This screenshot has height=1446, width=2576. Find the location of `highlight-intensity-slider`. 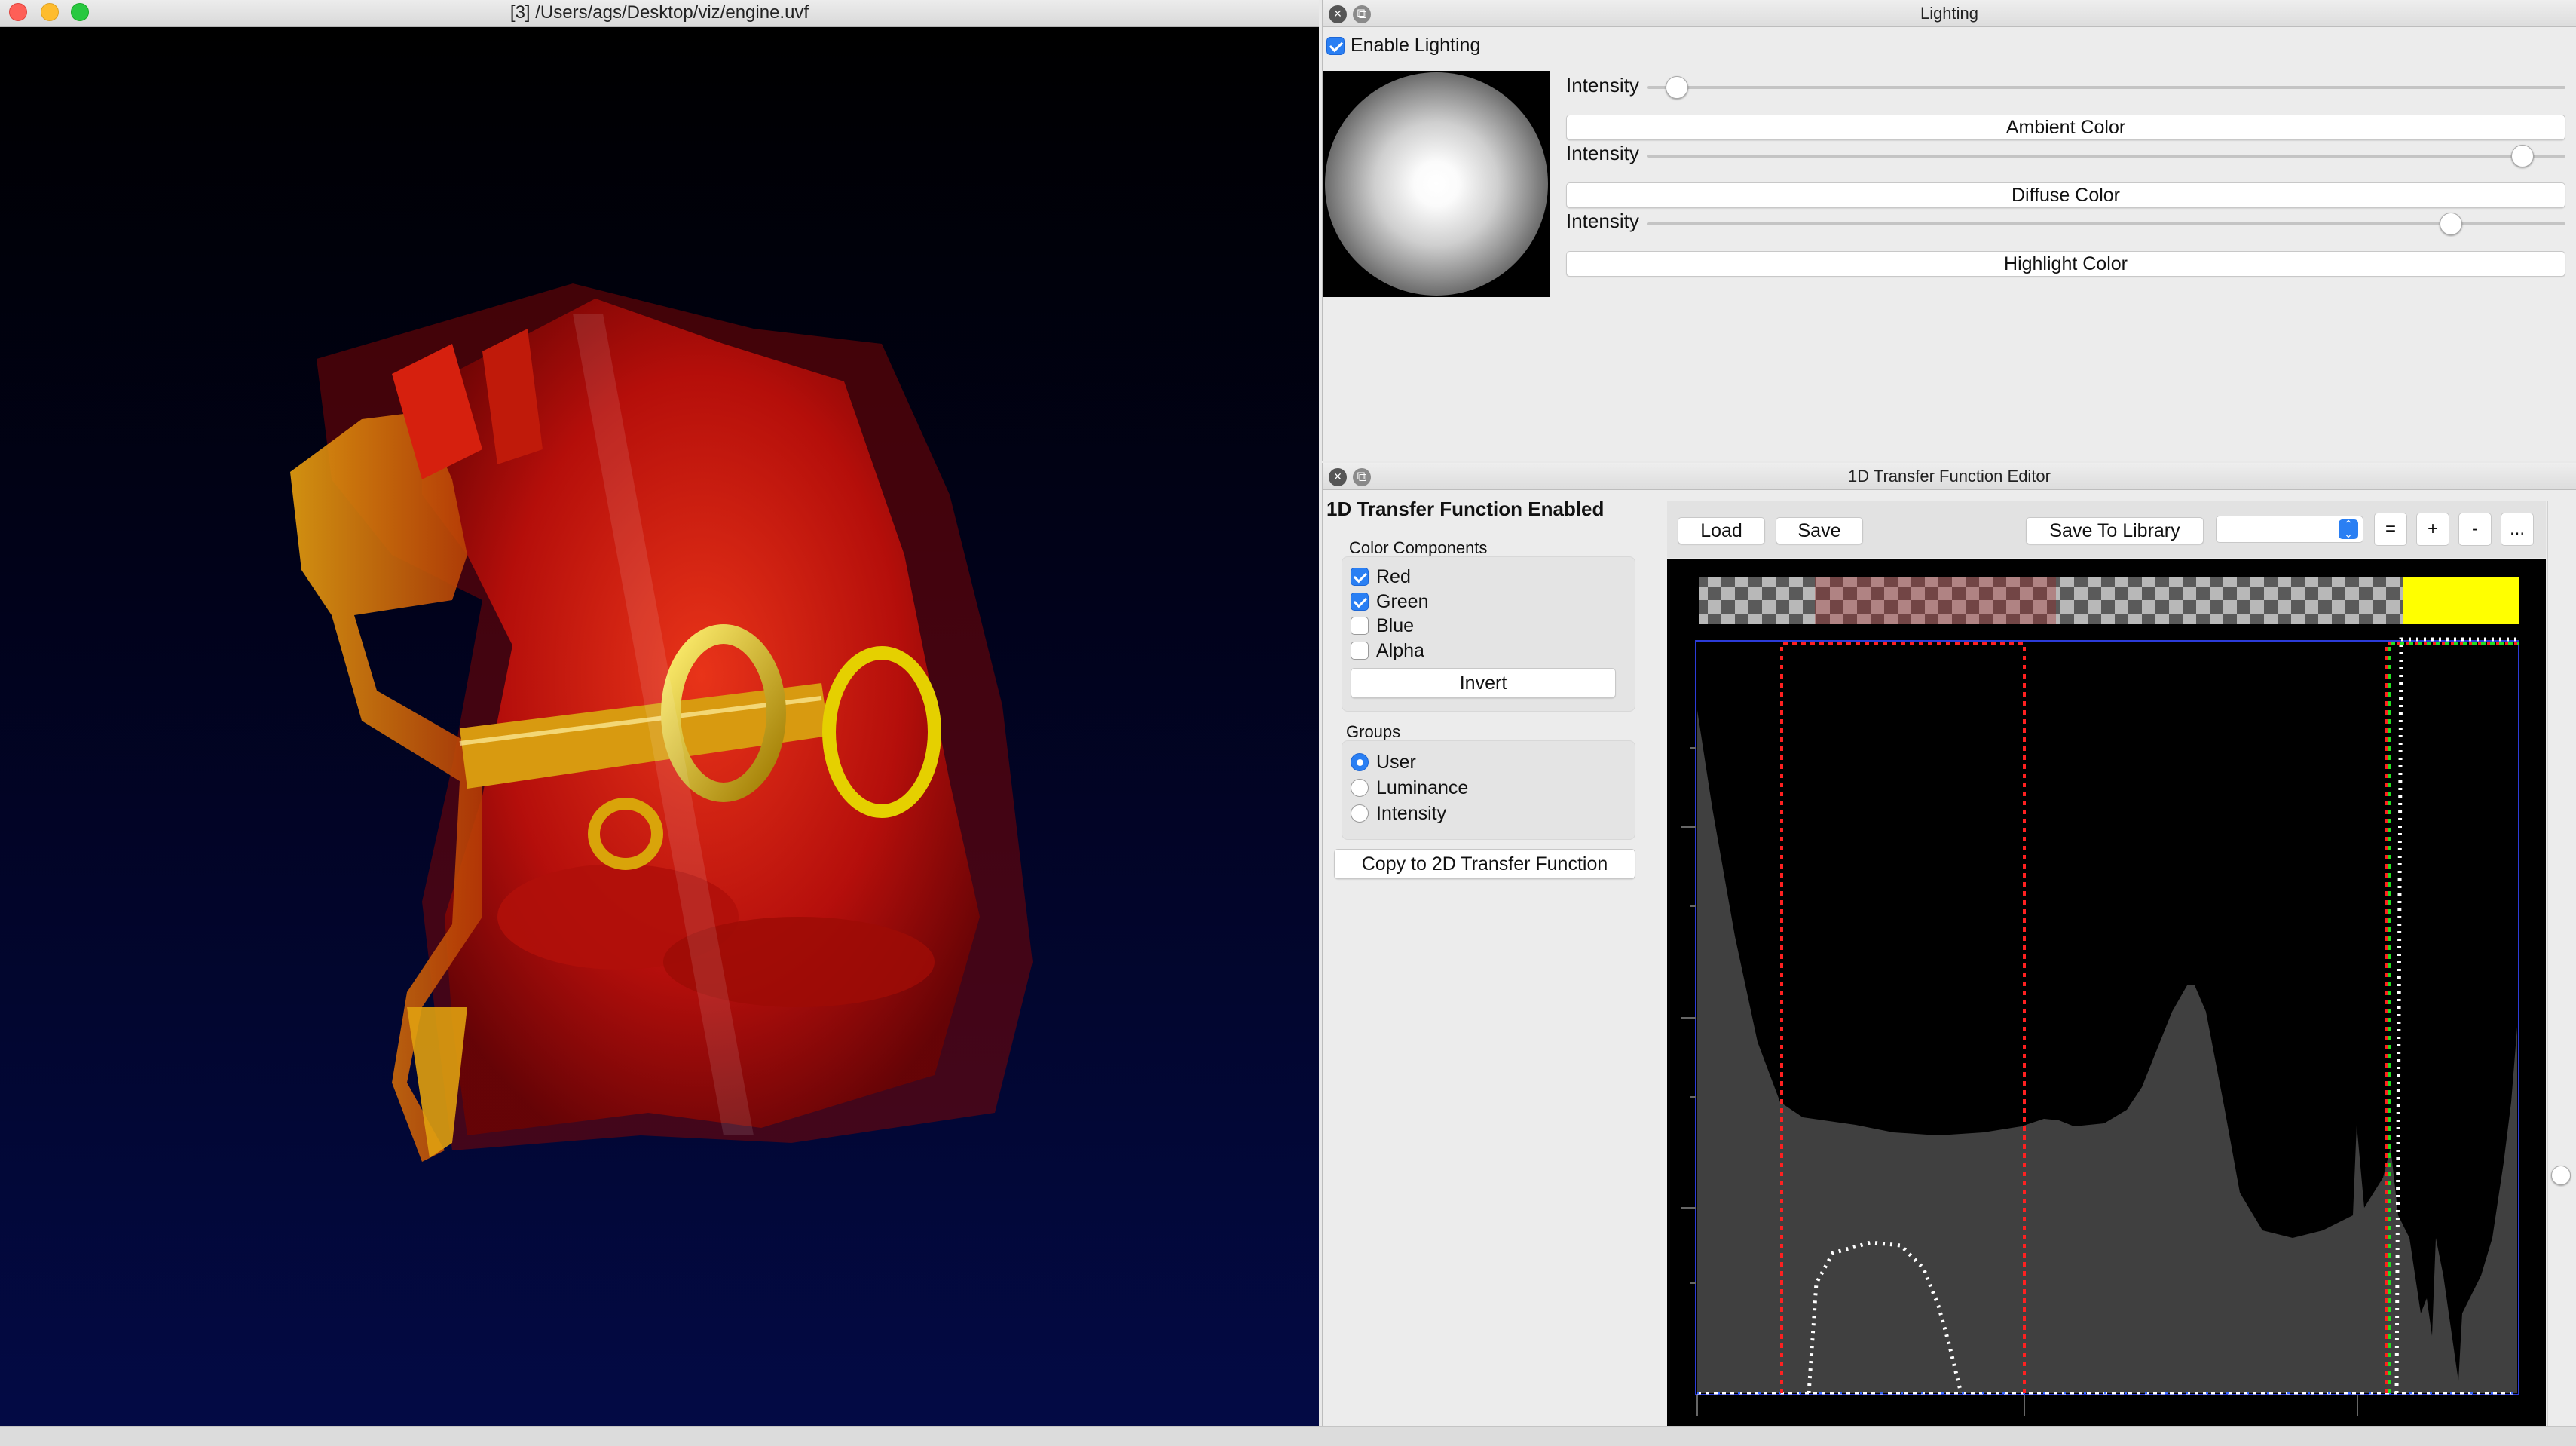

highlight-intensity-slider is located at coordinates (2106, 223).